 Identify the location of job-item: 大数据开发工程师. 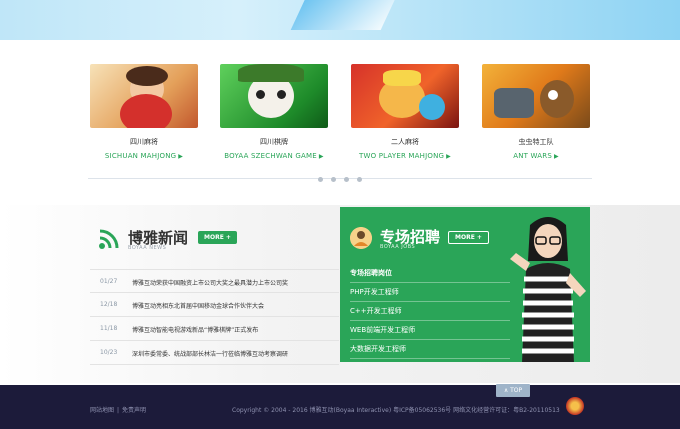
(430, 349).